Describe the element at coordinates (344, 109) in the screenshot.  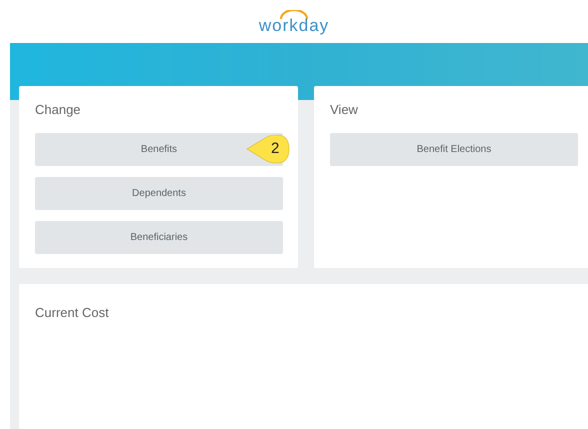
I see `card-title: View` at that location.